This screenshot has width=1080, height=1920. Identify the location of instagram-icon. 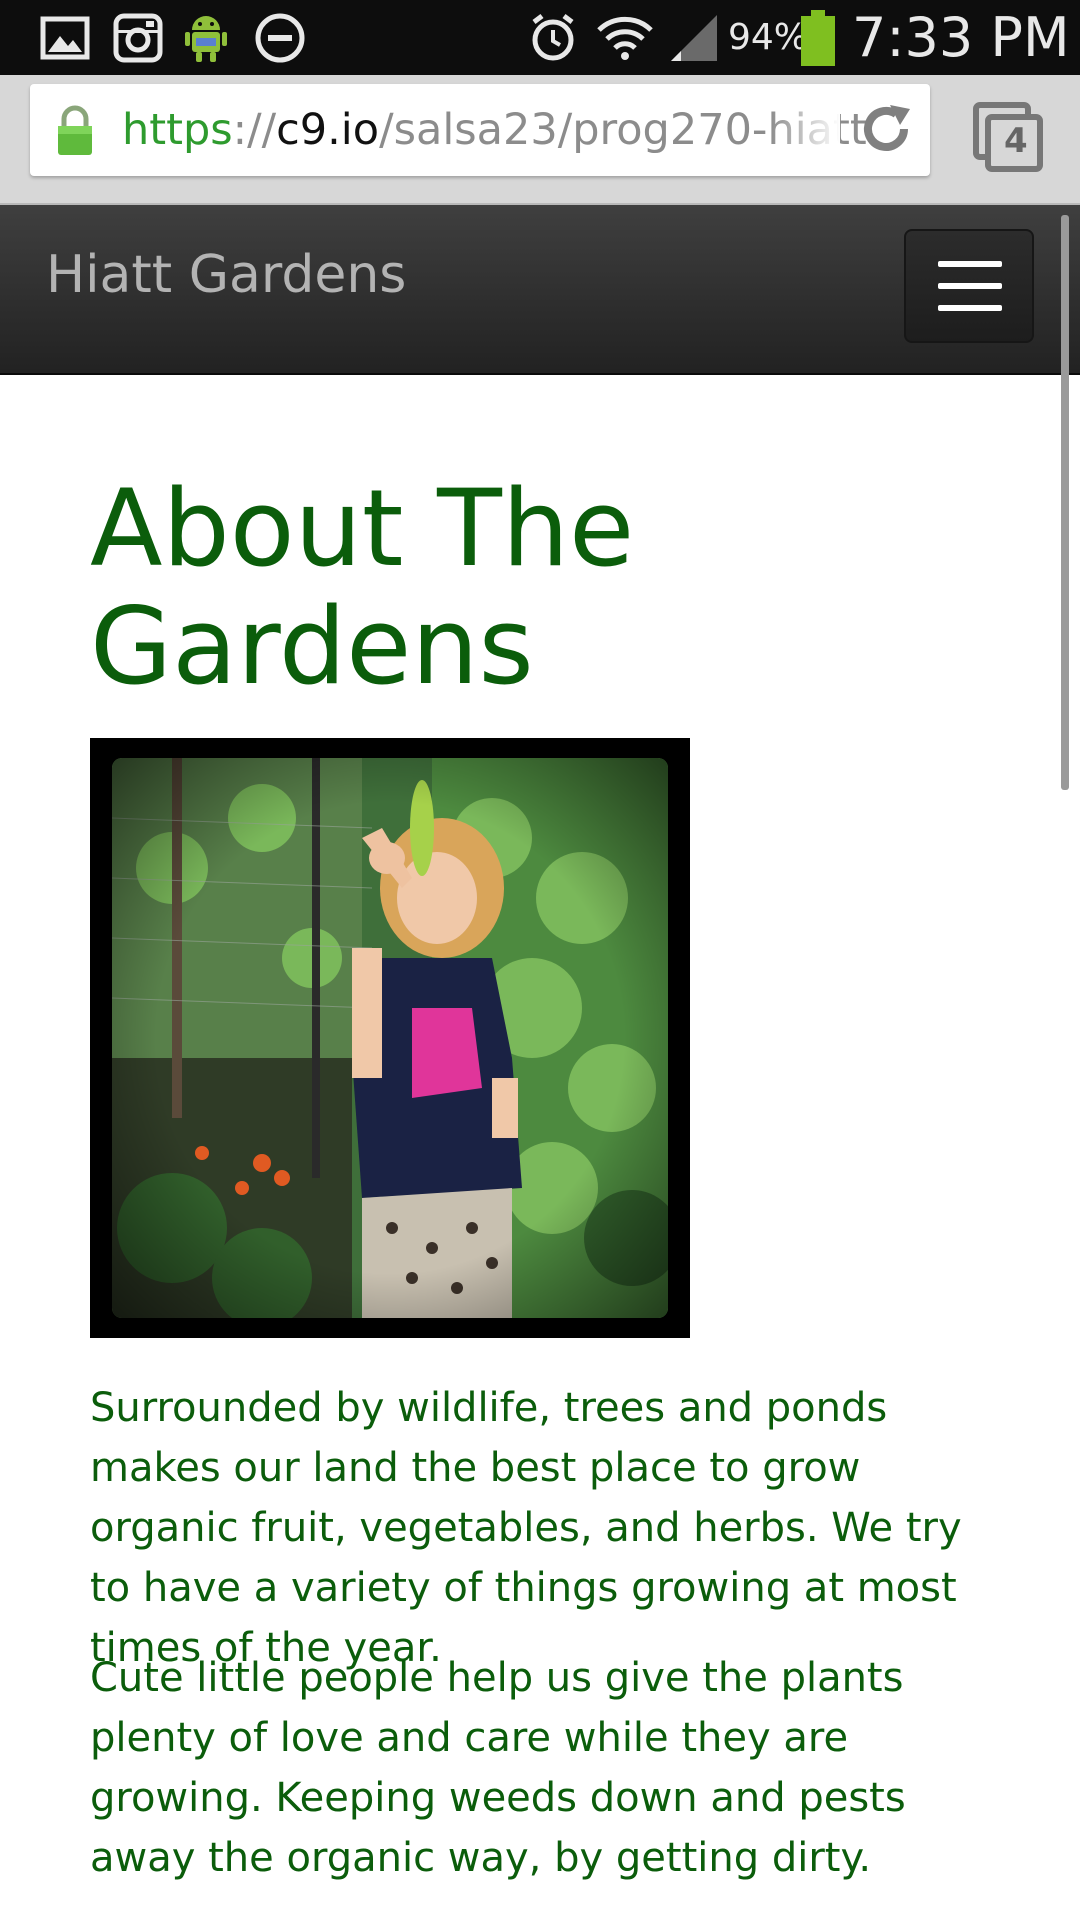
(138, 38).